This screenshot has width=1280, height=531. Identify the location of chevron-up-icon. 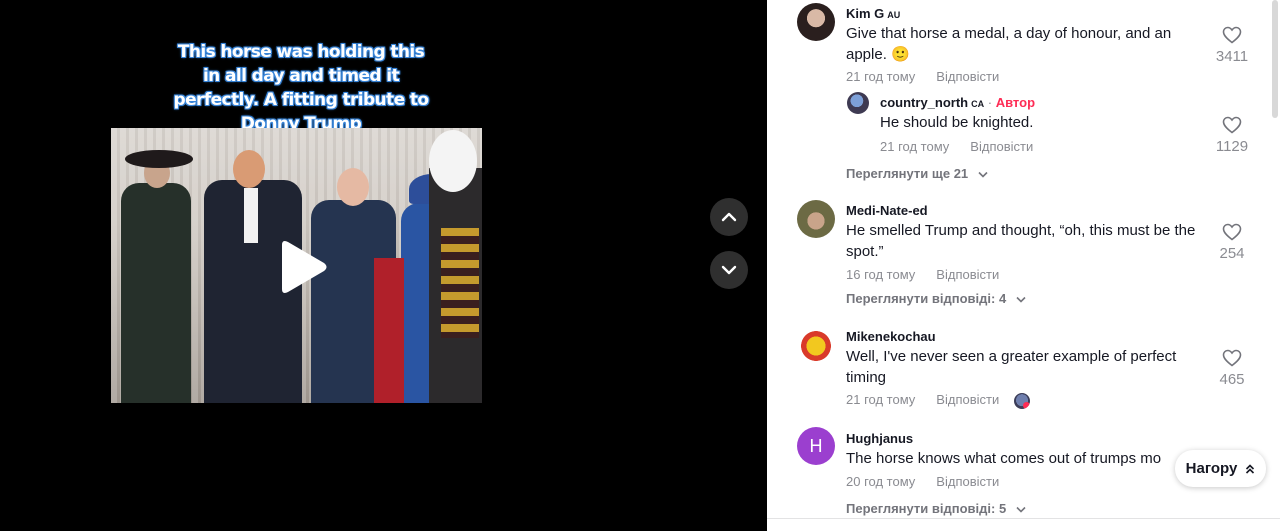
(729, 217).